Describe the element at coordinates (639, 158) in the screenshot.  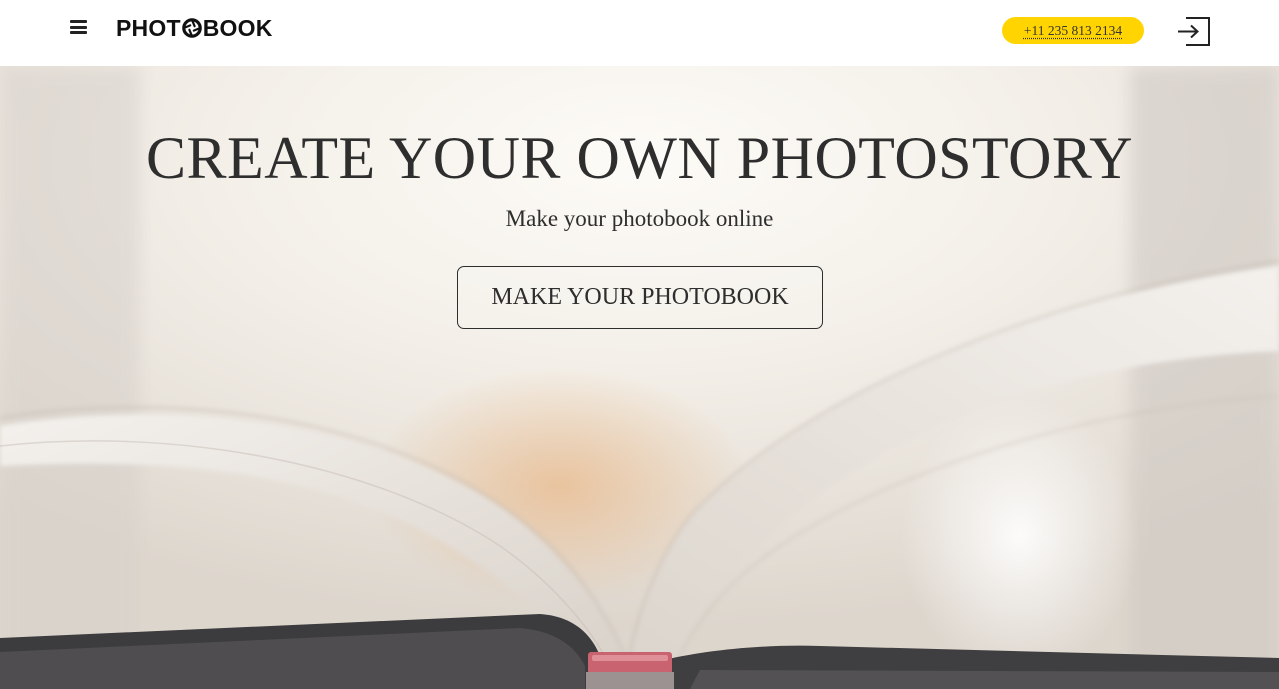
I see `hero-title: CREATE YOUR OWN PHOTOSTORY` at that location.